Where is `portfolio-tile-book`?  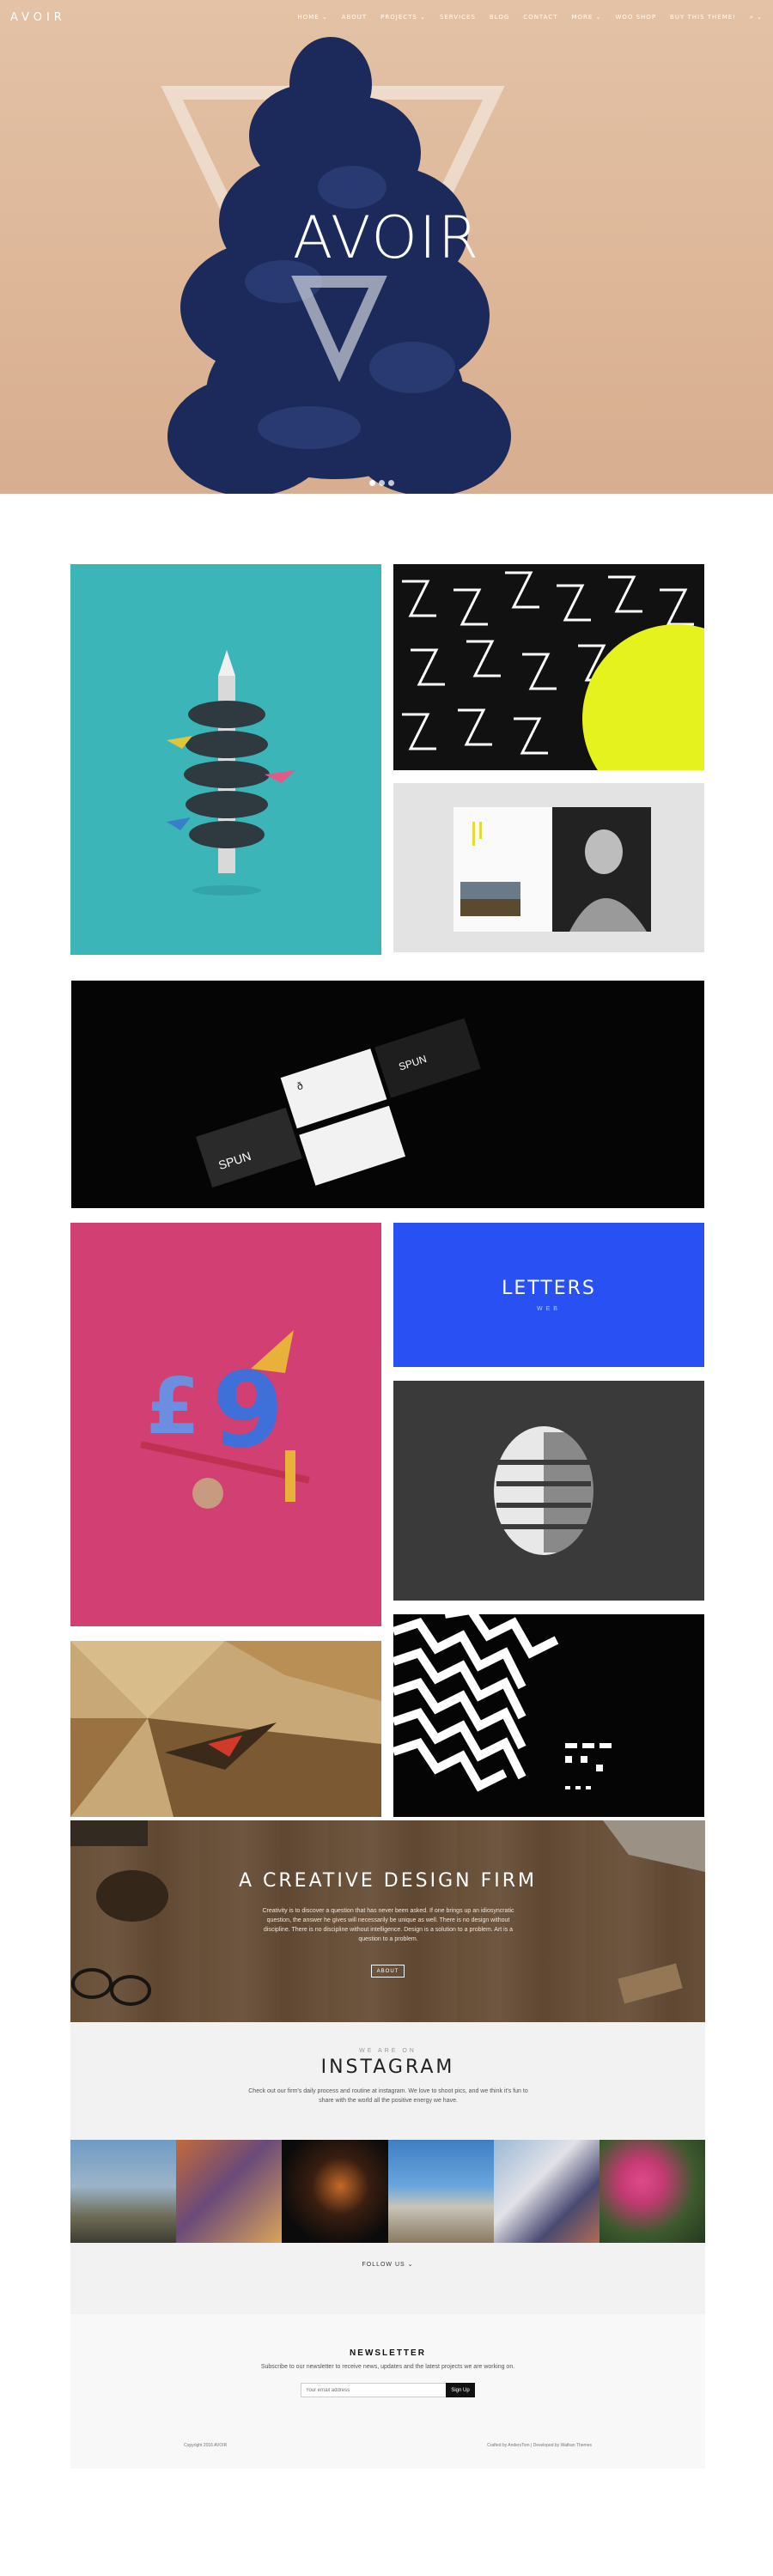 portfolio-tile-book is located at coordinates (548, 867).